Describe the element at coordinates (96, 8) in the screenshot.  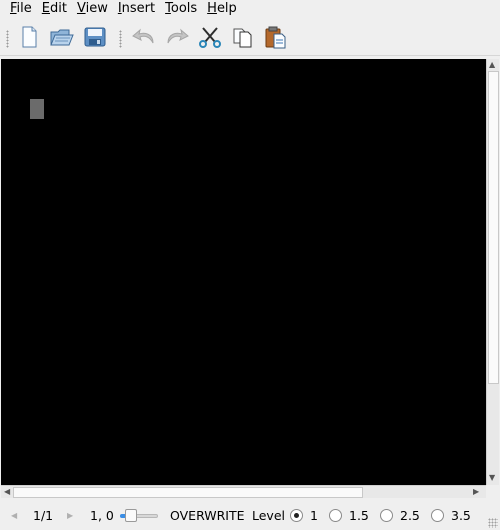
I see `menu-view-label: iew` at that location.